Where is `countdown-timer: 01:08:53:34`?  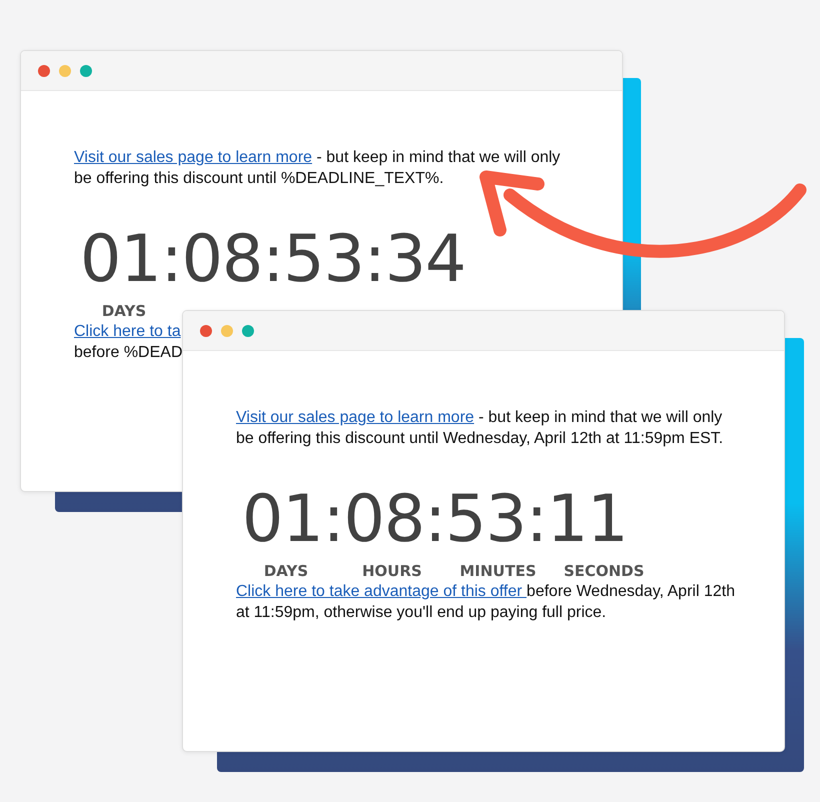 countdown-timer: 01:08:53:34 is located at coordinates (273, 260).